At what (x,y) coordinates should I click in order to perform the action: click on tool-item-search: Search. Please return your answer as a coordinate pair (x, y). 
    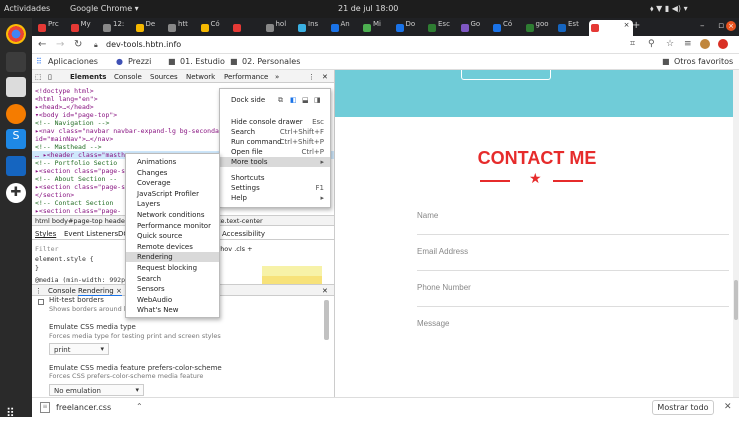
    Looking at the image, I should click on (172, 279).